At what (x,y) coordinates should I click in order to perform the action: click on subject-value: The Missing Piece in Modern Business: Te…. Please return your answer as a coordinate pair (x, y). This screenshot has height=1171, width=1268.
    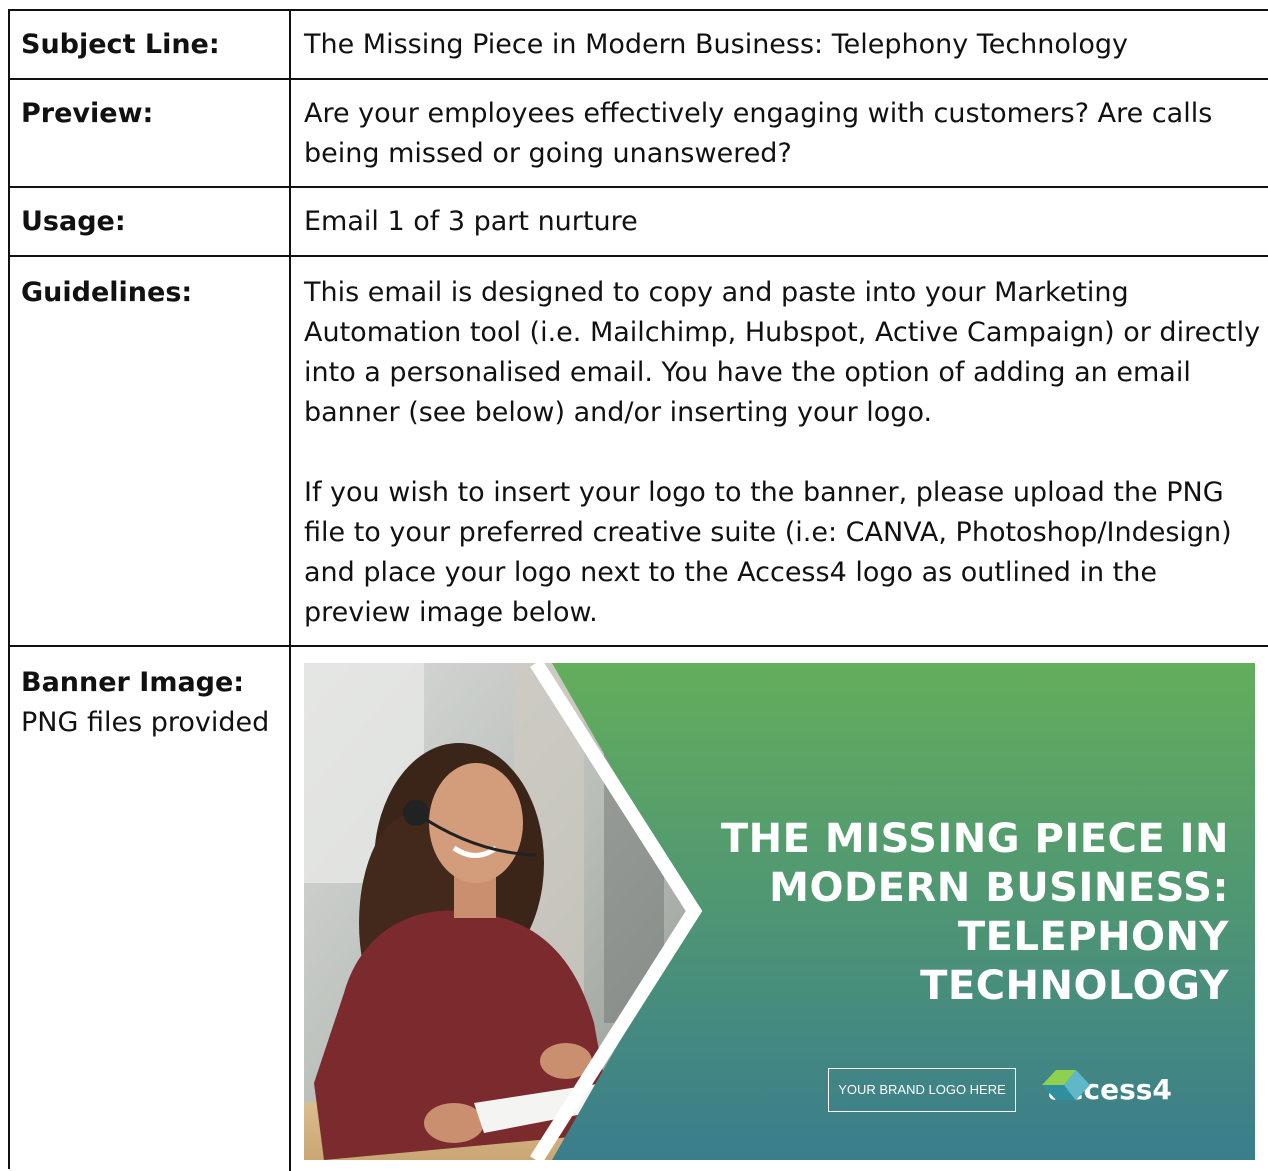
    Looking at the image, I should click on (716, 44).